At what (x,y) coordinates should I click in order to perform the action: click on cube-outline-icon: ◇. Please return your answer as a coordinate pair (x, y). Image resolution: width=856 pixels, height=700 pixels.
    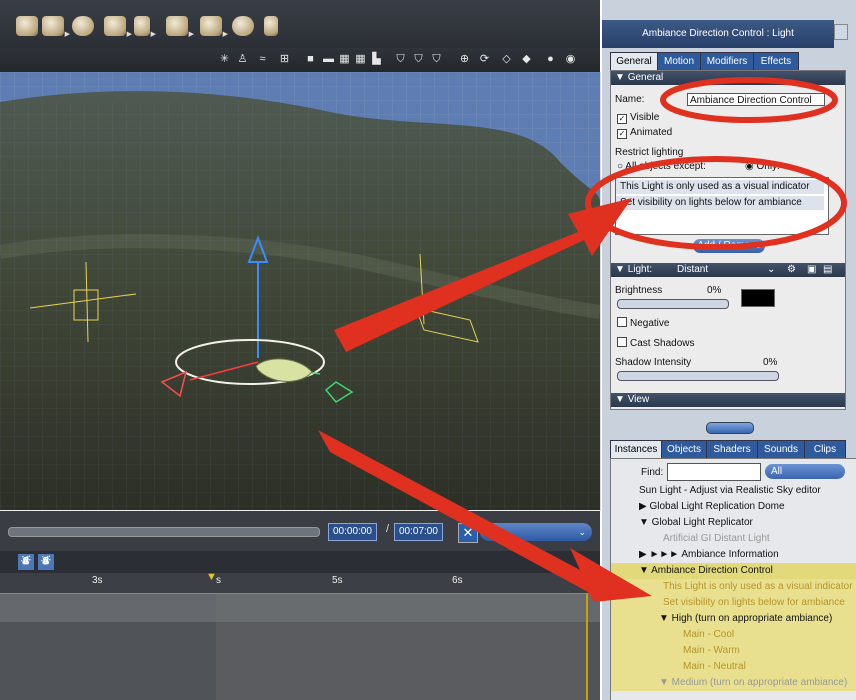
    Looking at the image, I should click on (506, 59).